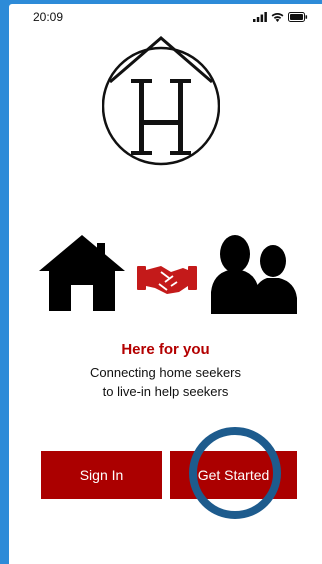 This screenshot has width=322, height=564. I want to click on handshake-icon, so click(167, 280).